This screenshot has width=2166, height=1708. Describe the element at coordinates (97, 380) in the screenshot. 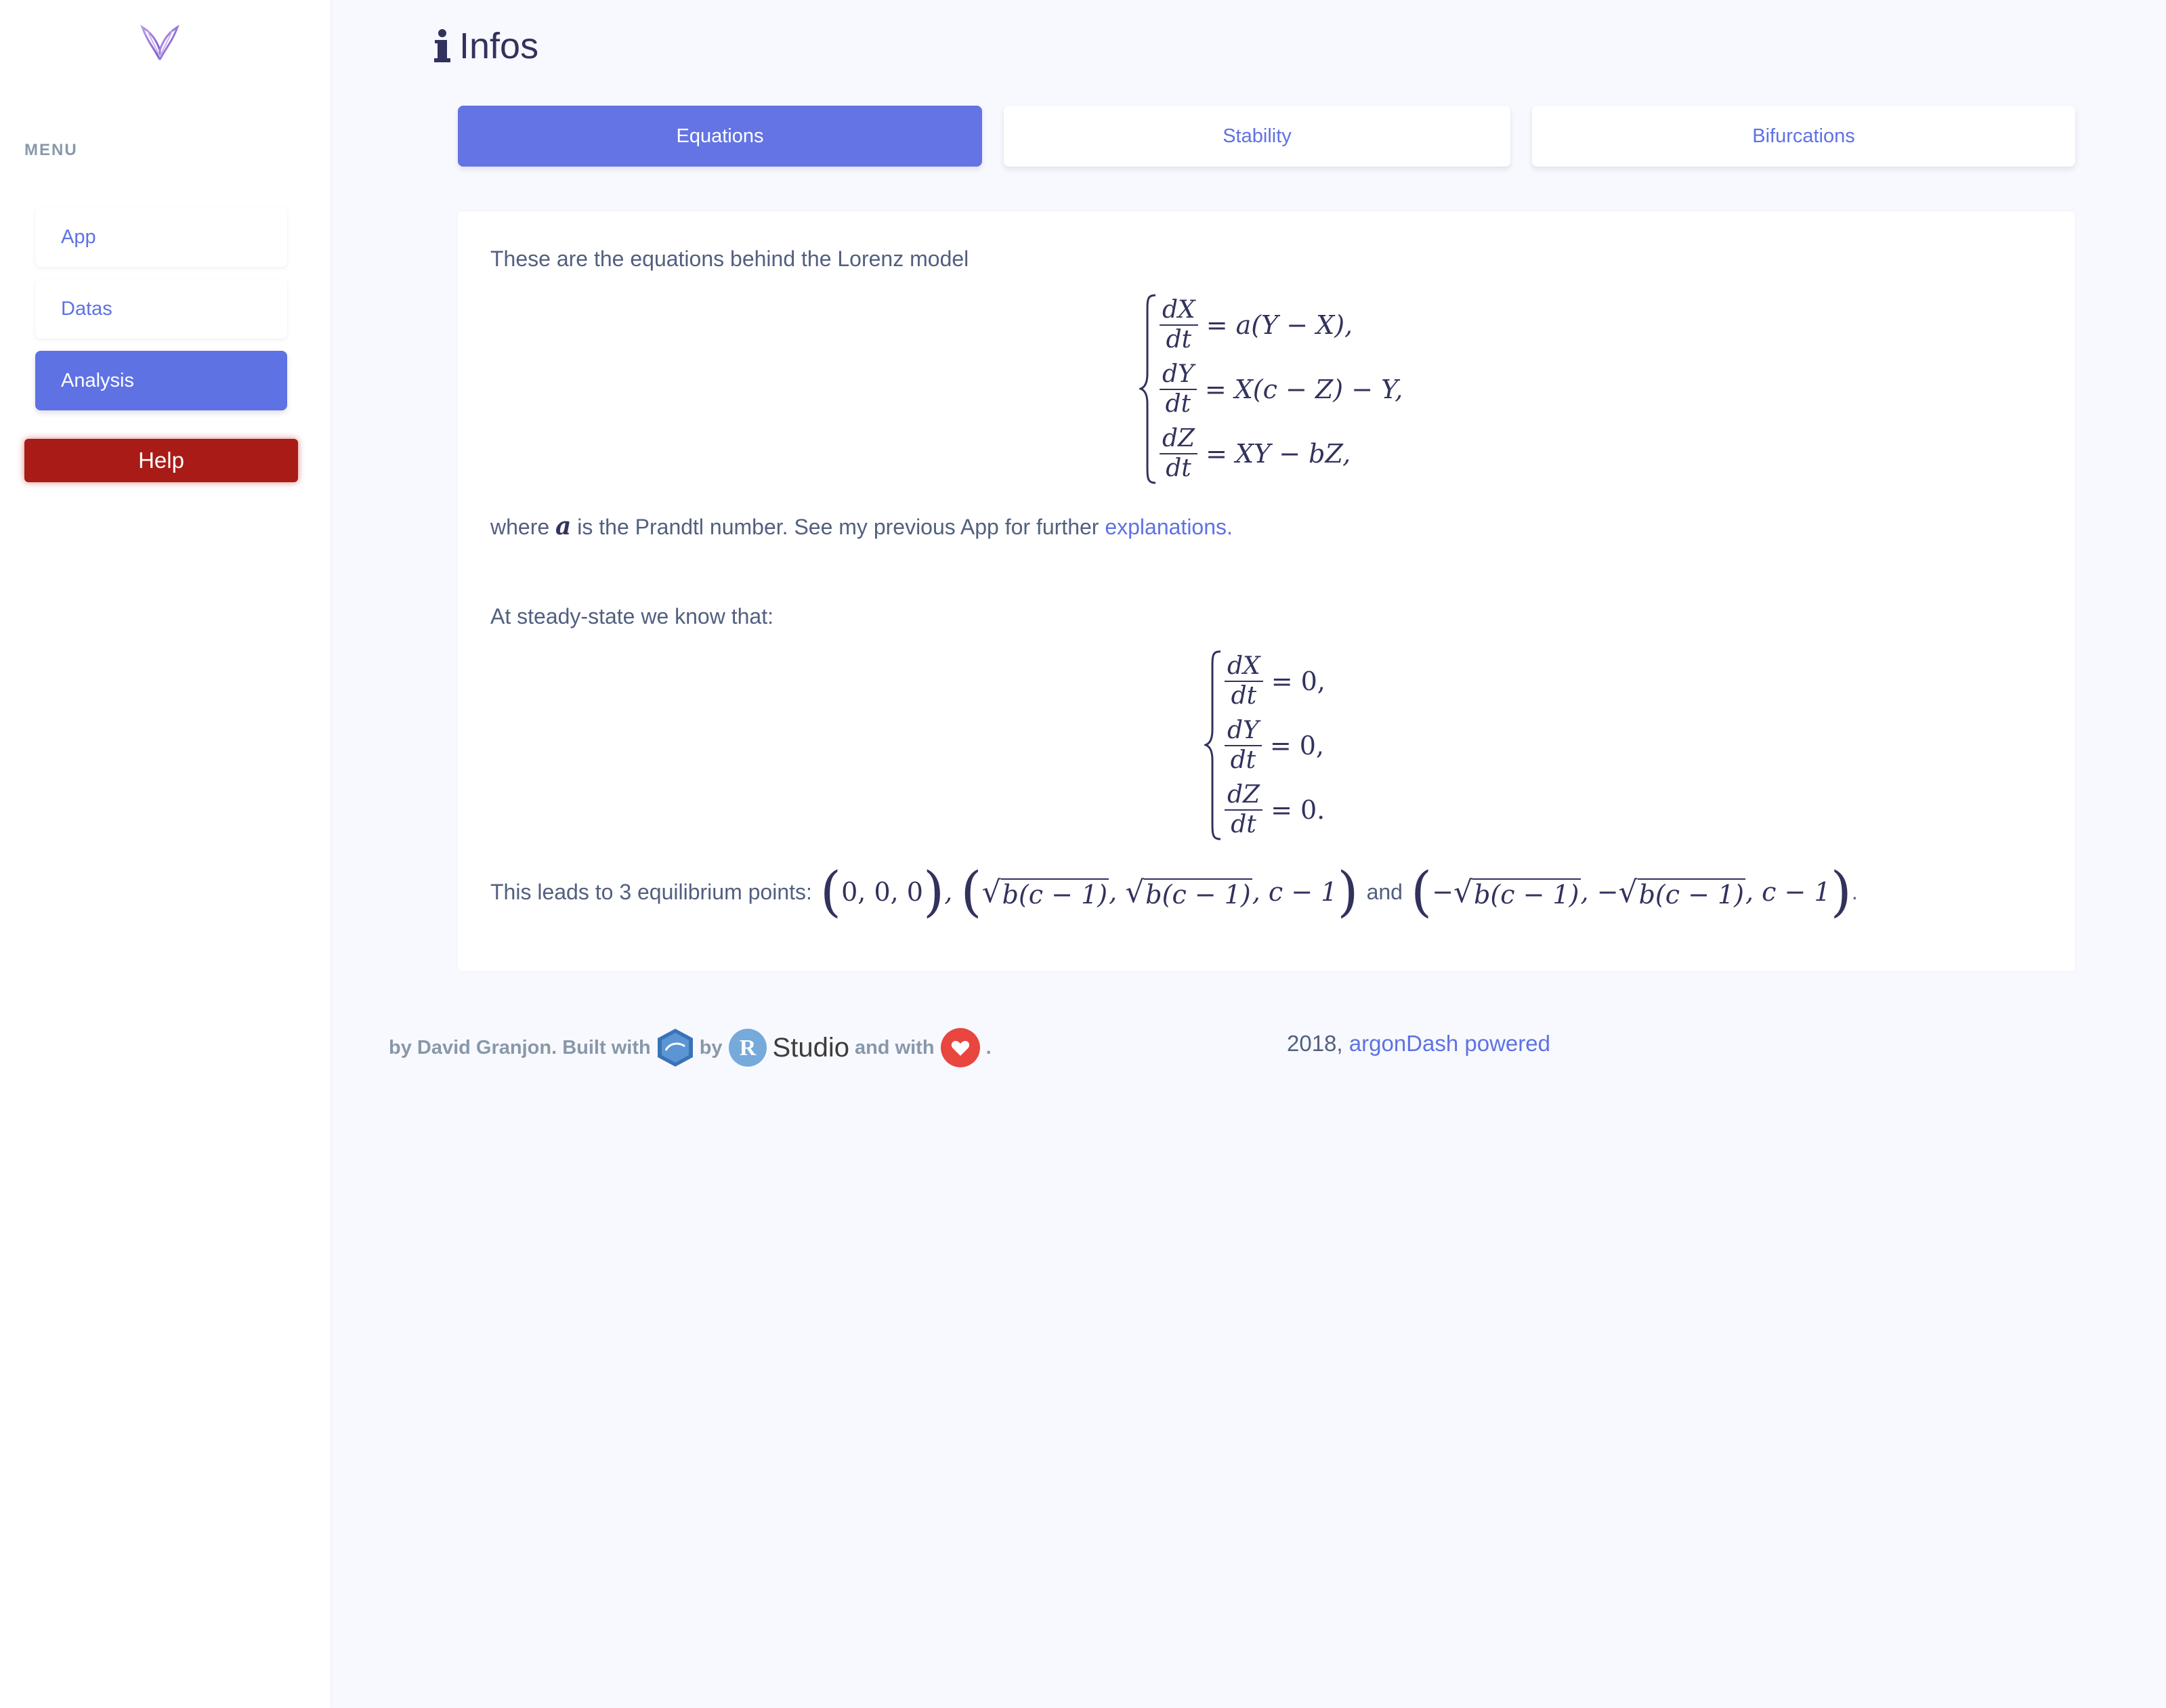

I see `sidebar-item-label: Analysis` at that location.